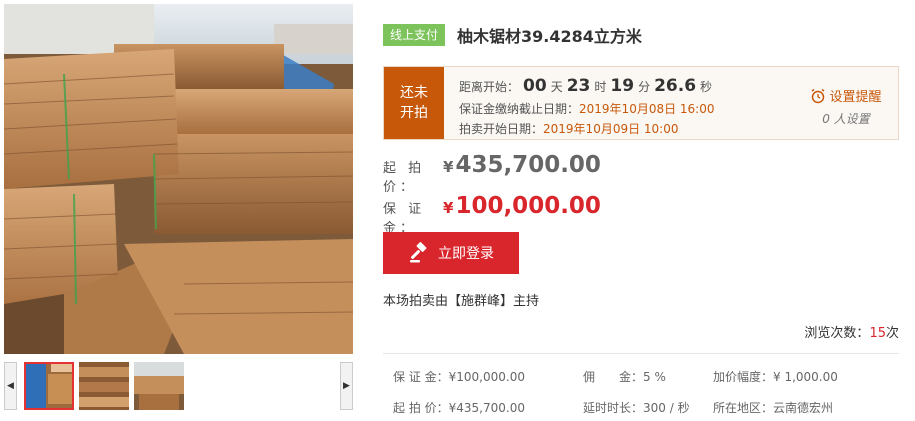 This screenshot has width=915, height=421. Describe the element at coordinates (600, 87) in the screenshot. I see `countdown-hours-unit: 时` at that location.